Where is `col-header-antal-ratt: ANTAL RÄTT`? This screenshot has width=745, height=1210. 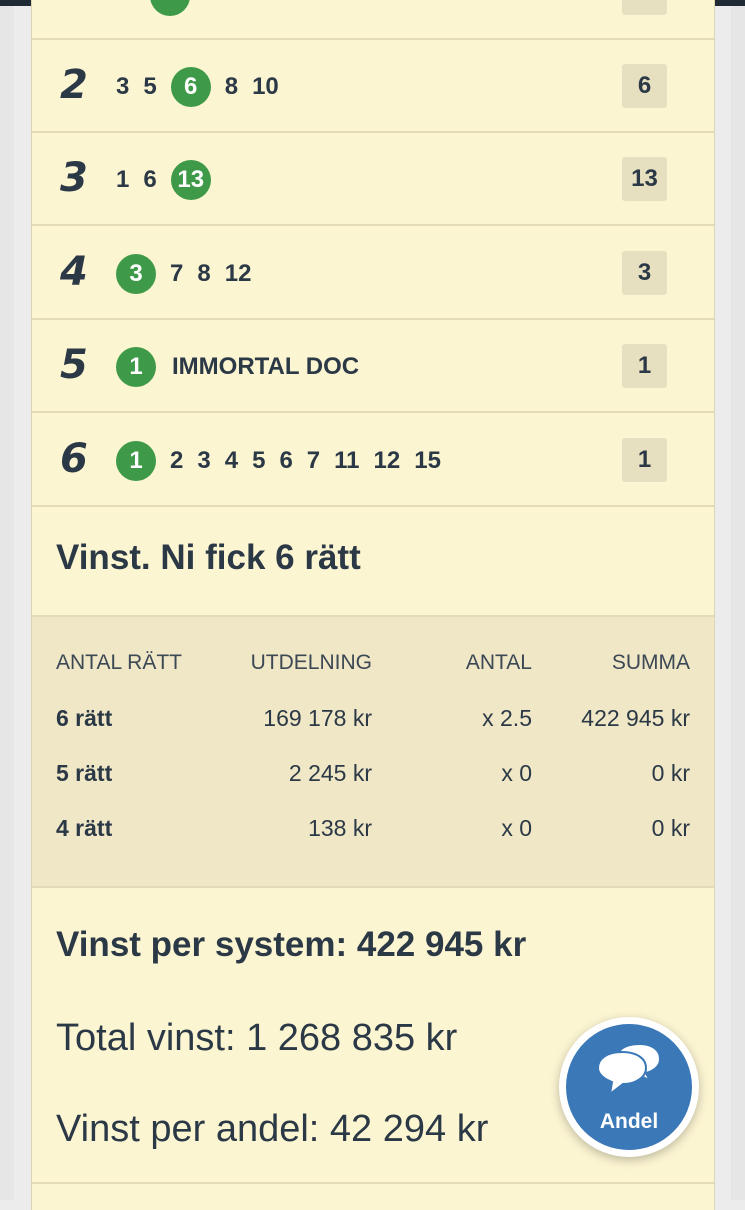 col-header-antal-ratt: ANTAL RÄTT is located at coordinates (119, 662).